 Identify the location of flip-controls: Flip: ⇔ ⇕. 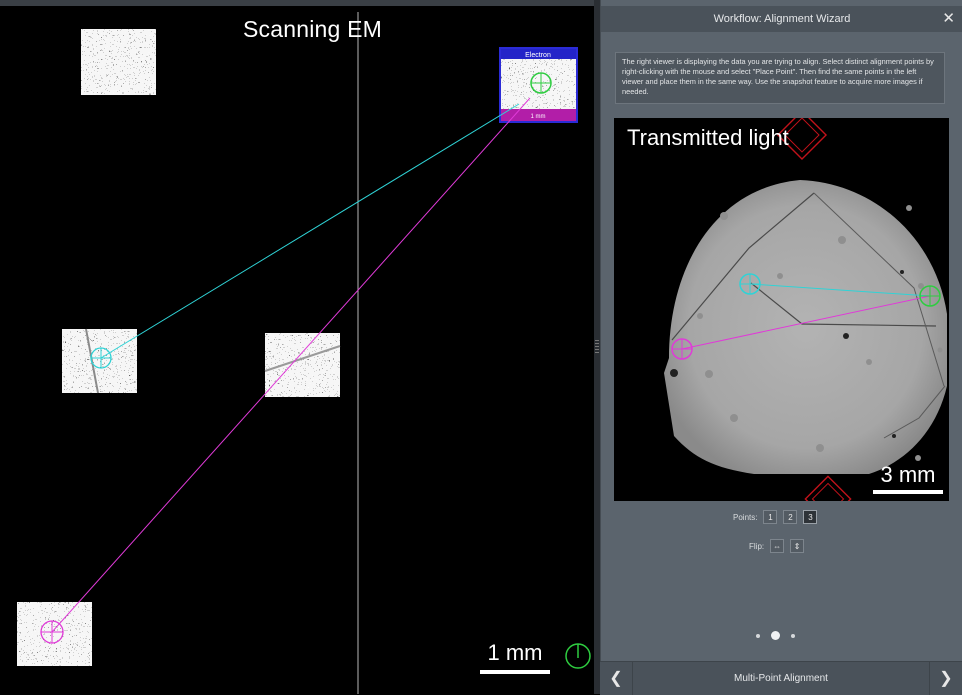
(777, 546).